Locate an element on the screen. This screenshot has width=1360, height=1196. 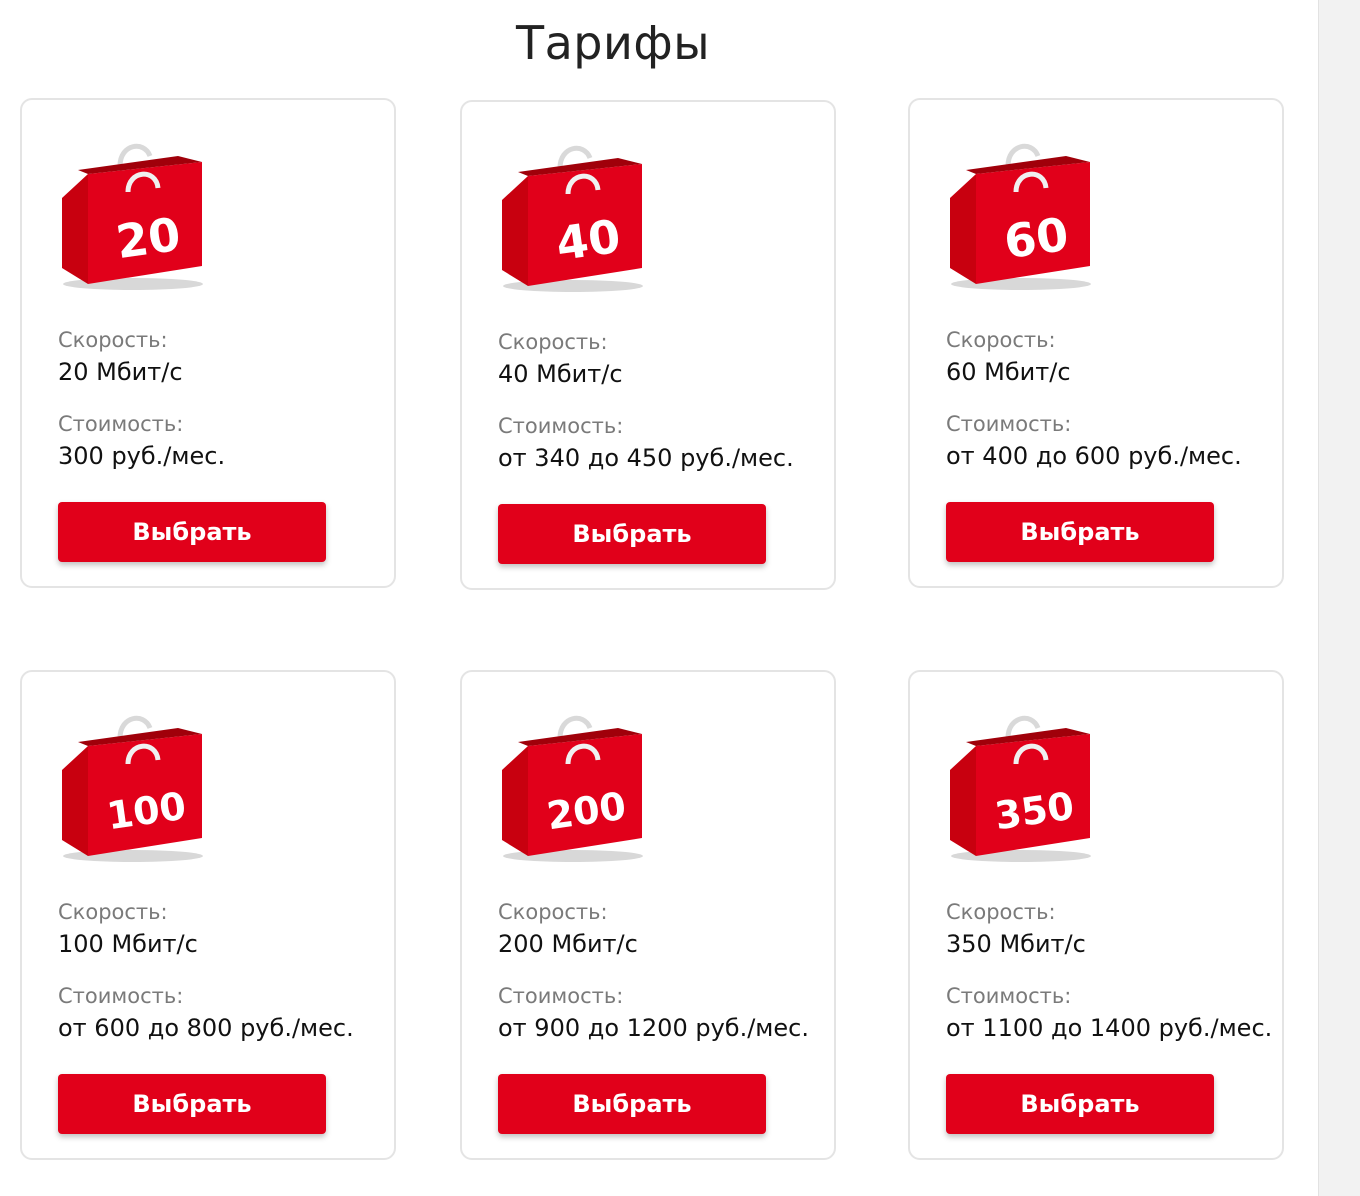
scrollbar-track is located at coordinates (1339, 598).